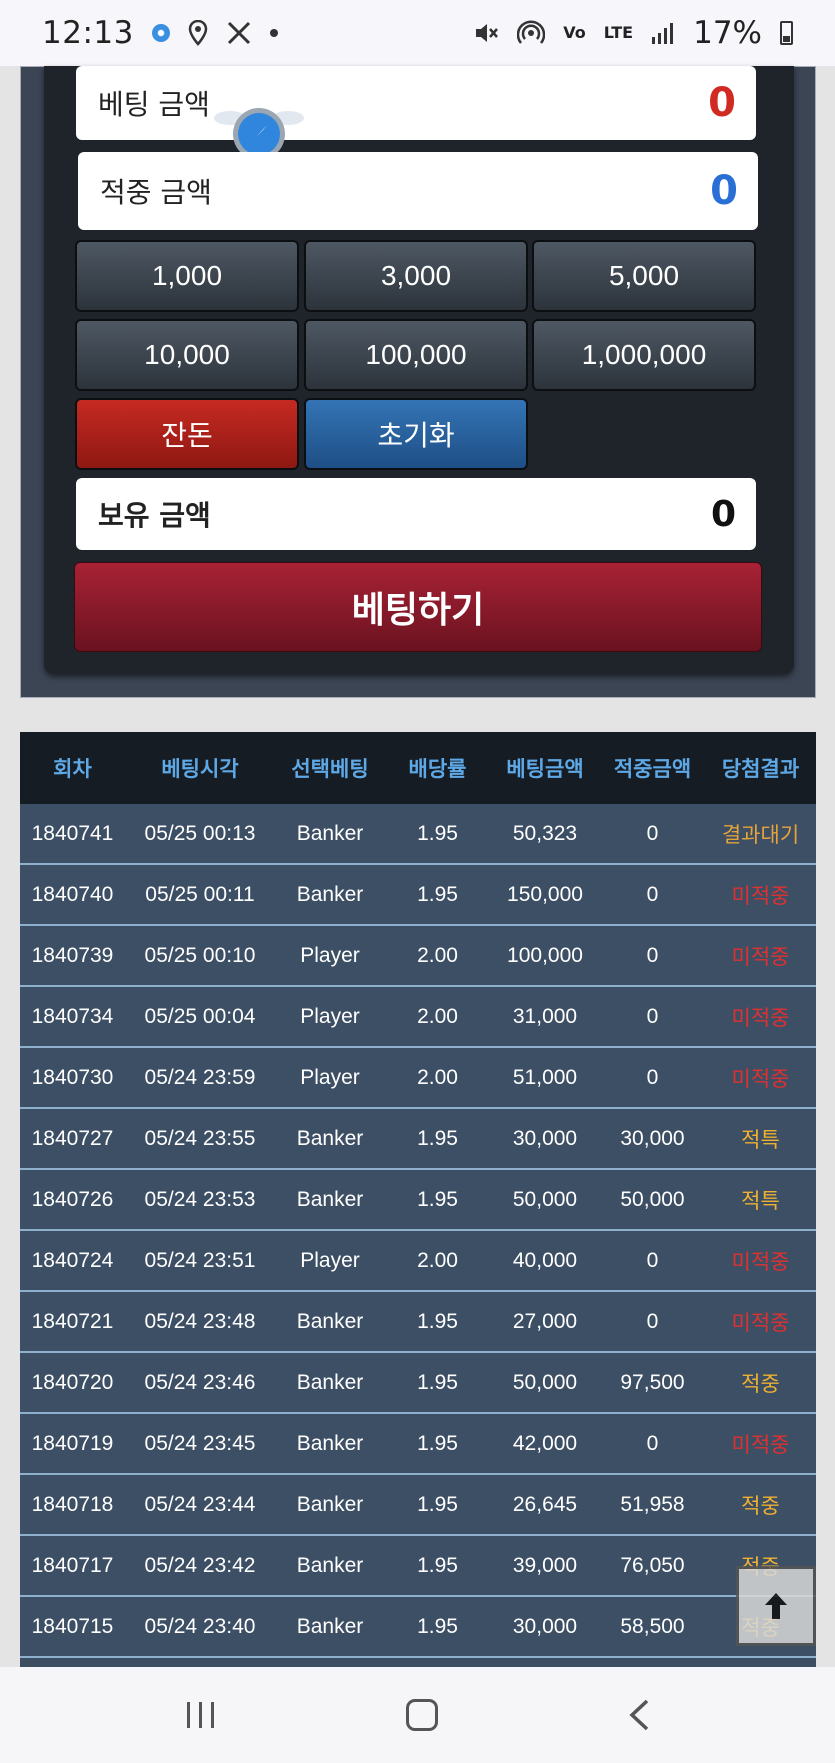 This screenshot has width=835, height=1763. What do you see at coordinates (72, 833) in the screenshot?
I see `cell-round: 1840741` at bounding box center [72, 833].